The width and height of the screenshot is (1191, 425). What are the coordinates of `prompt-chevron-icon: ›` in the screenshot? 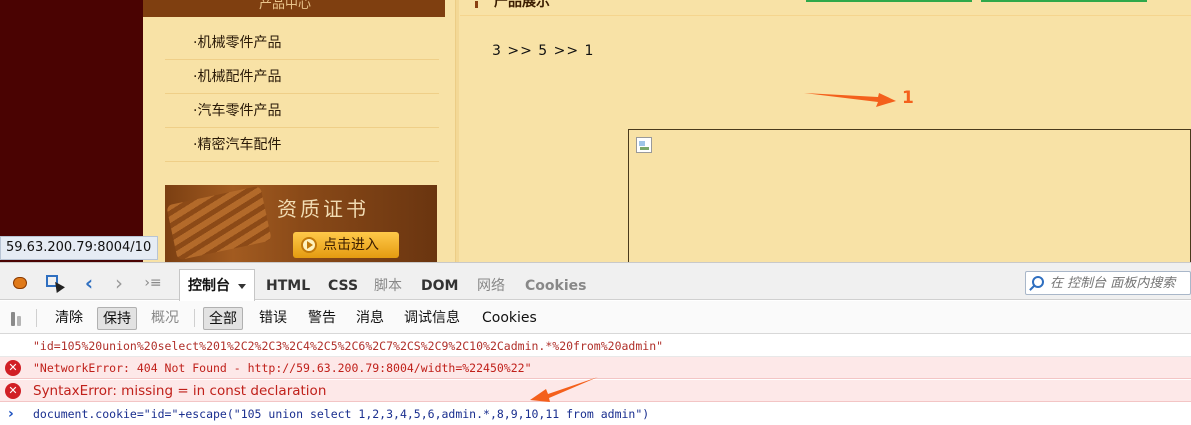 It's located at (11, 414).